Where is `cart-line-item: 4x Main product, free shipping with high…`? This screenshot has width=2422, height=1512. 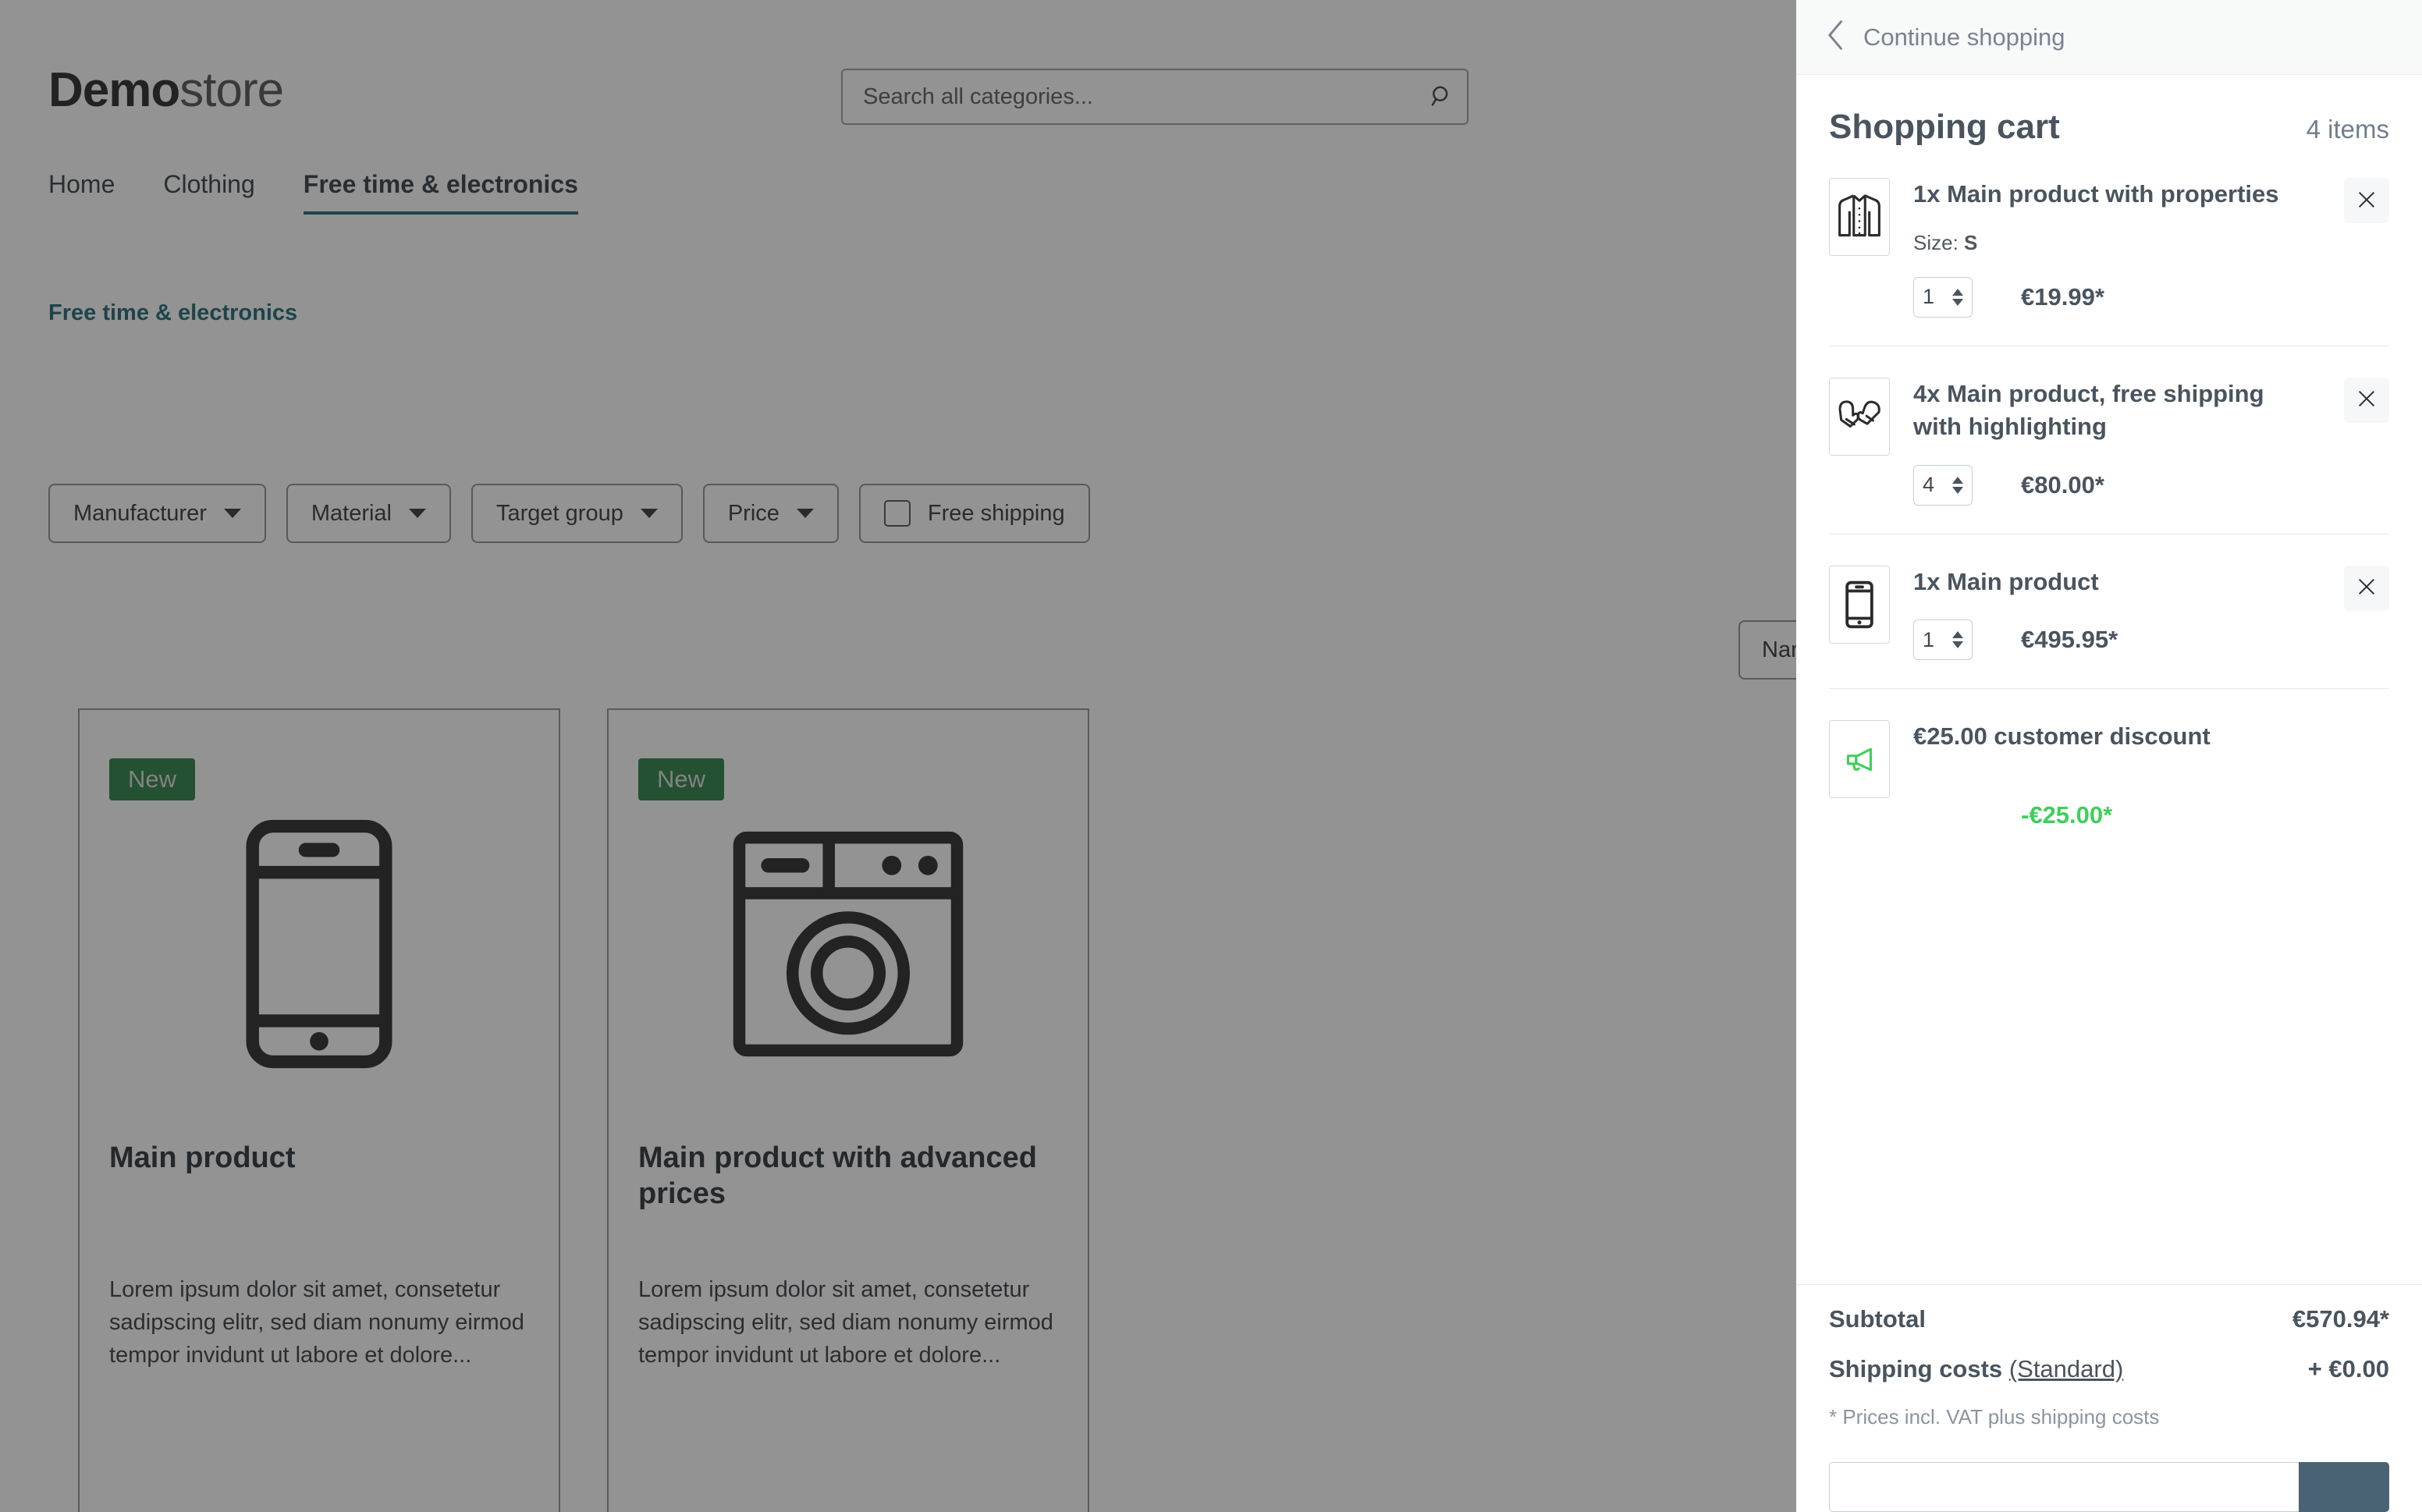 cart-line-item: 4x Main product, free shipping with high… is located at coordinates (2109, 425).